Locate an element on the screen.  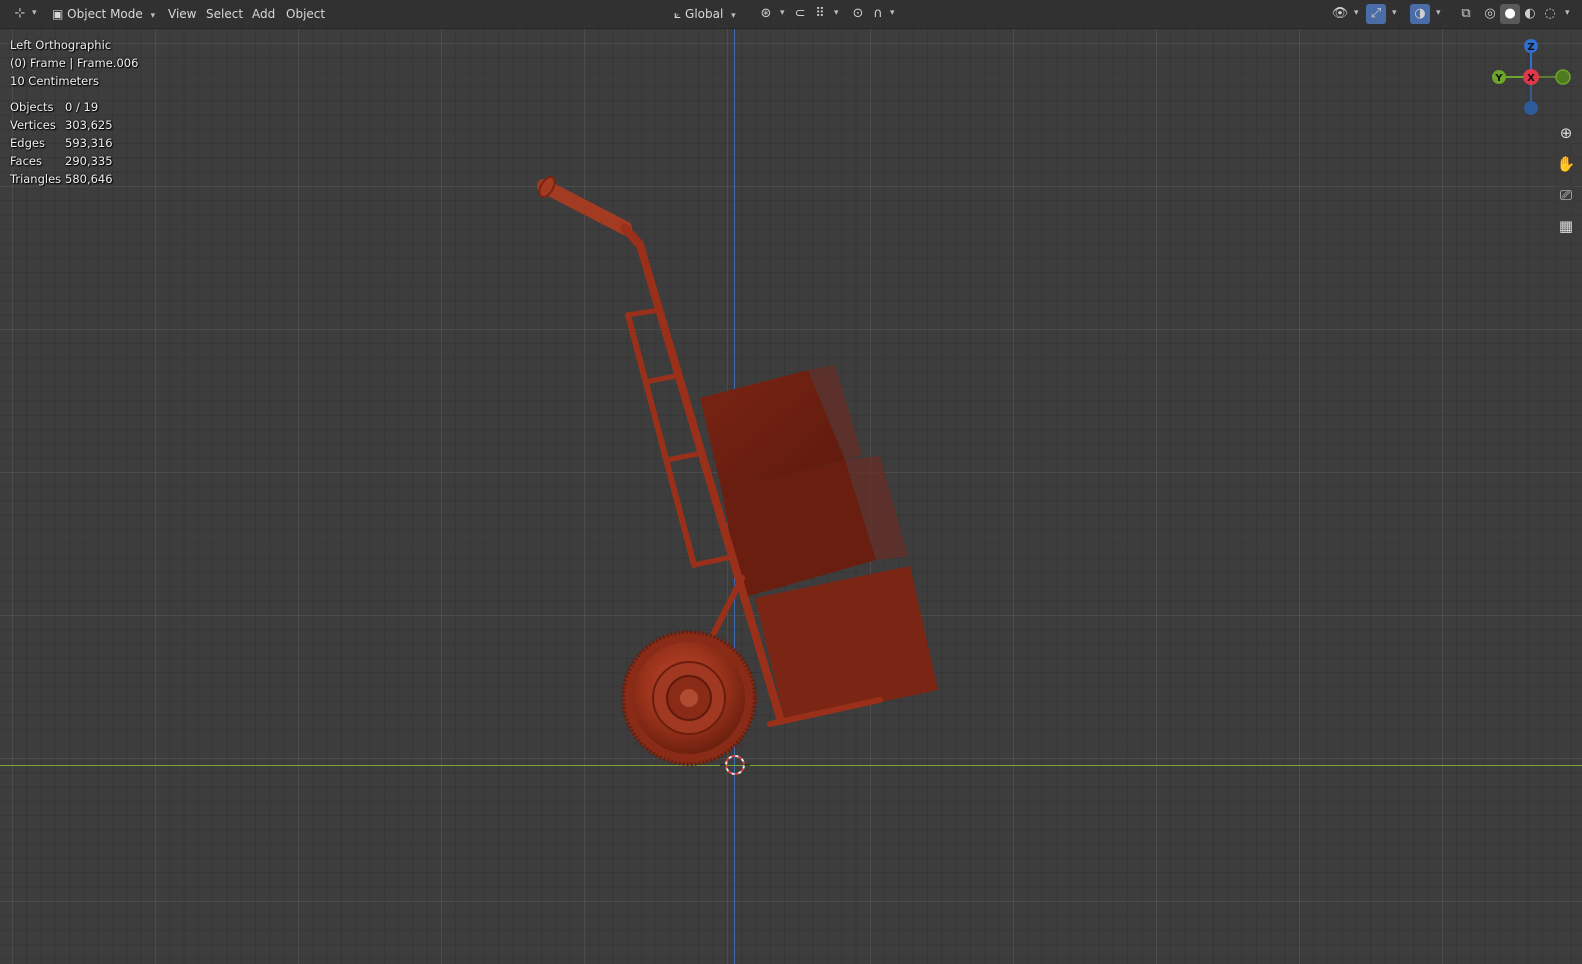
navigation-gizmo: Z Y X is located at coordinates (1531, 79).